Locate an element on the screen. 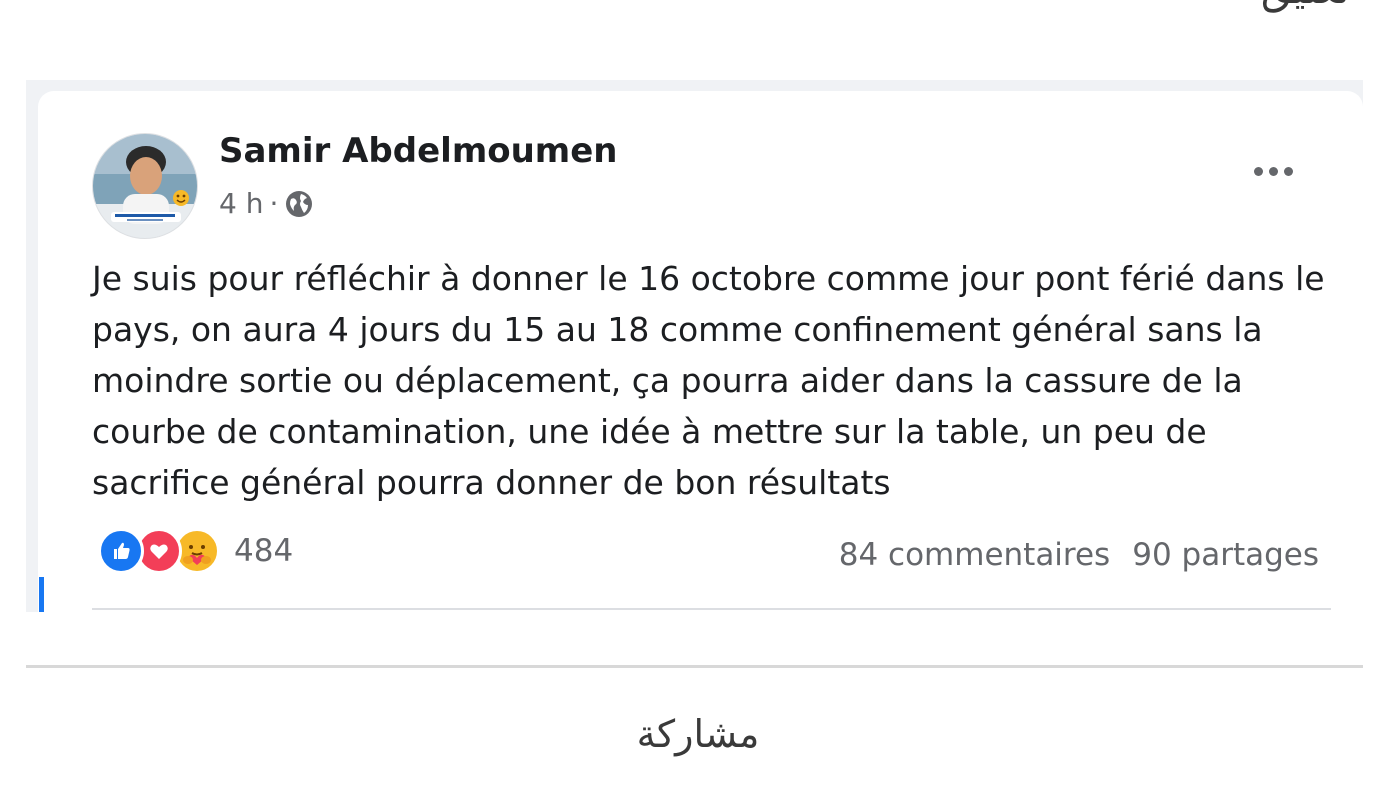 This screenshot has height=797, width=1396. author-name: Samir Abdelmoumen is located at coordinates (418, 151).